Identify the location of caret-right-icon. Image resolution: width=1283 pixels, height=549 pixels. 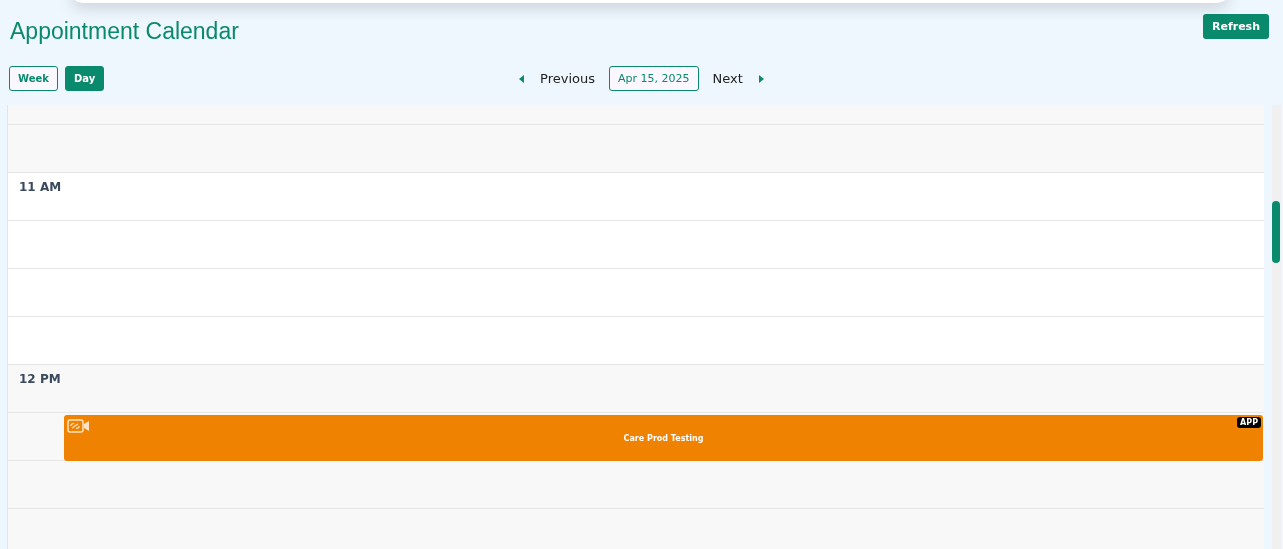
(761, 78).